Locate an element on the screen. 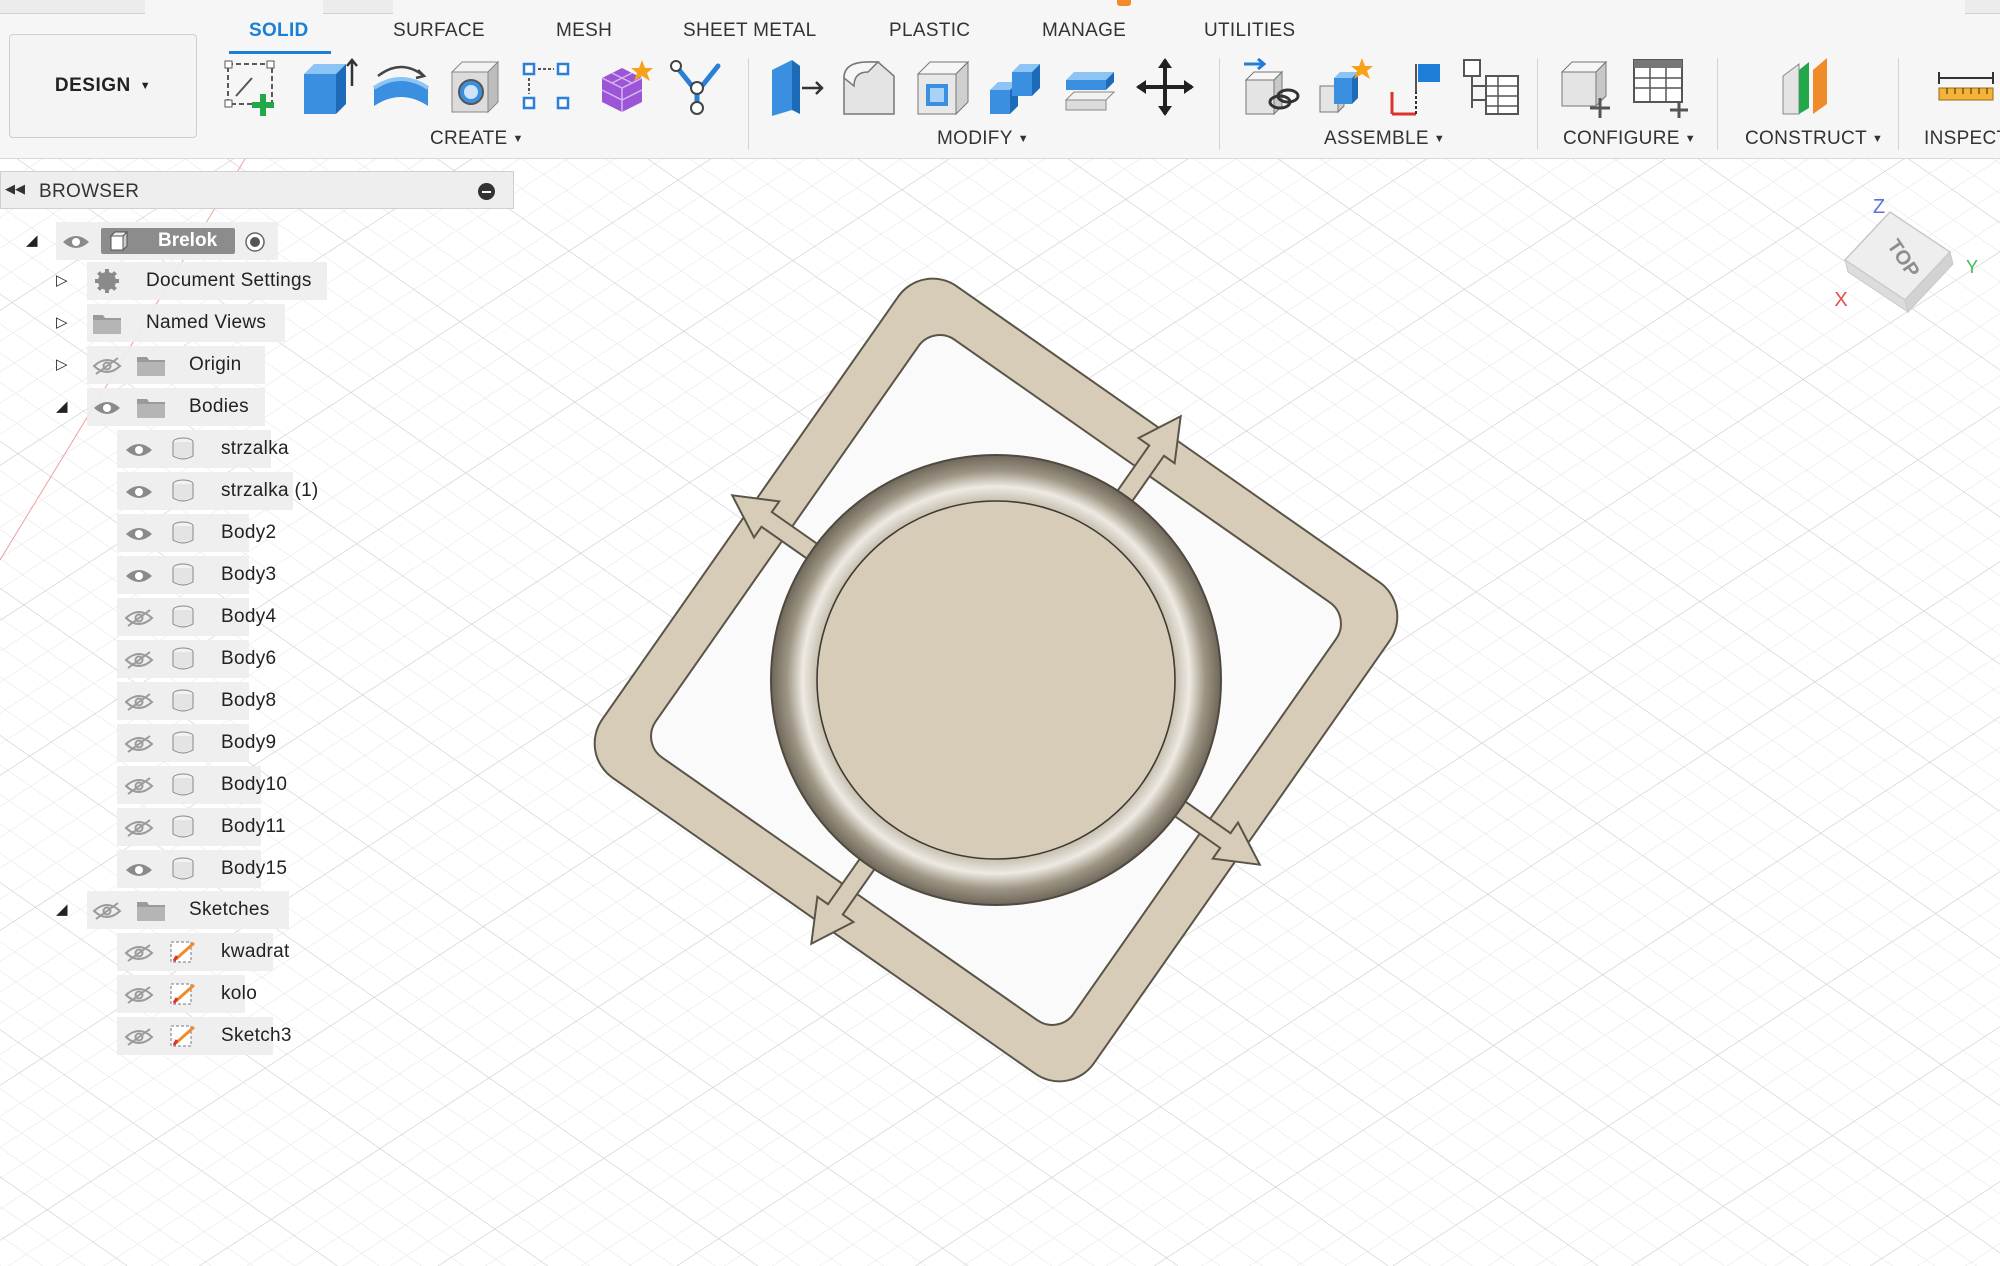 This screenshot has height=1266, width=2000. browser-item-label: strzalka is located at coordinates (255, 448).